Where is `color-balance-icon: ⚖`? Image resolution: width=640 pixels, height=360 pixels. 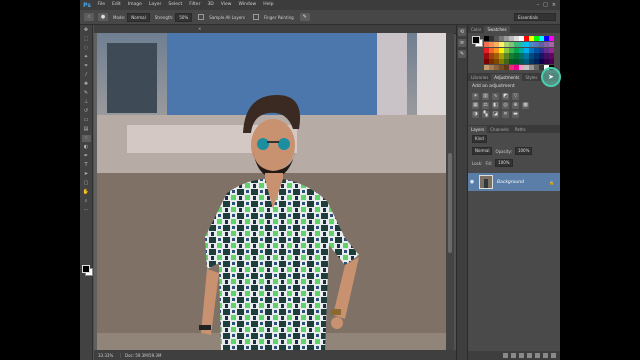 color-balance-icon: ⚖ is located at coordinates (485, 105).